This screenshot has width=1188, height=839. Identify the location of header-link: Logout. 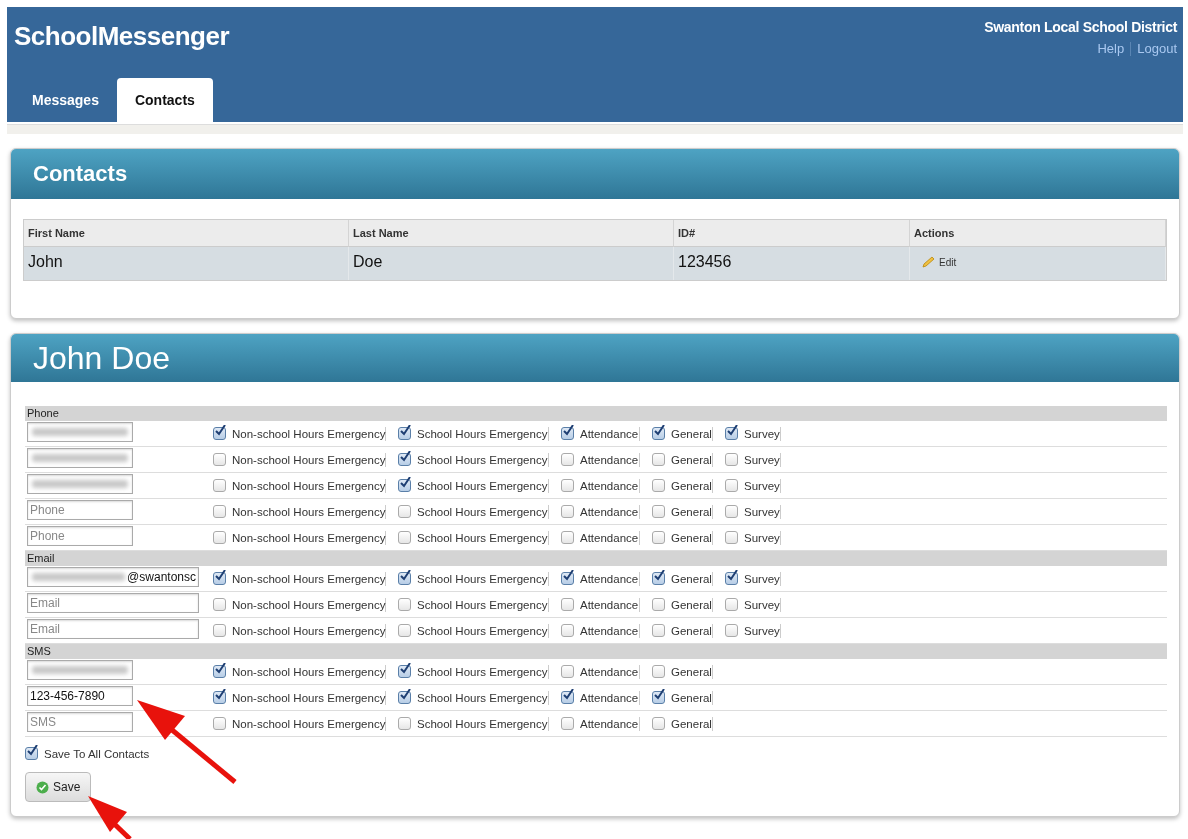
(1157, 48).